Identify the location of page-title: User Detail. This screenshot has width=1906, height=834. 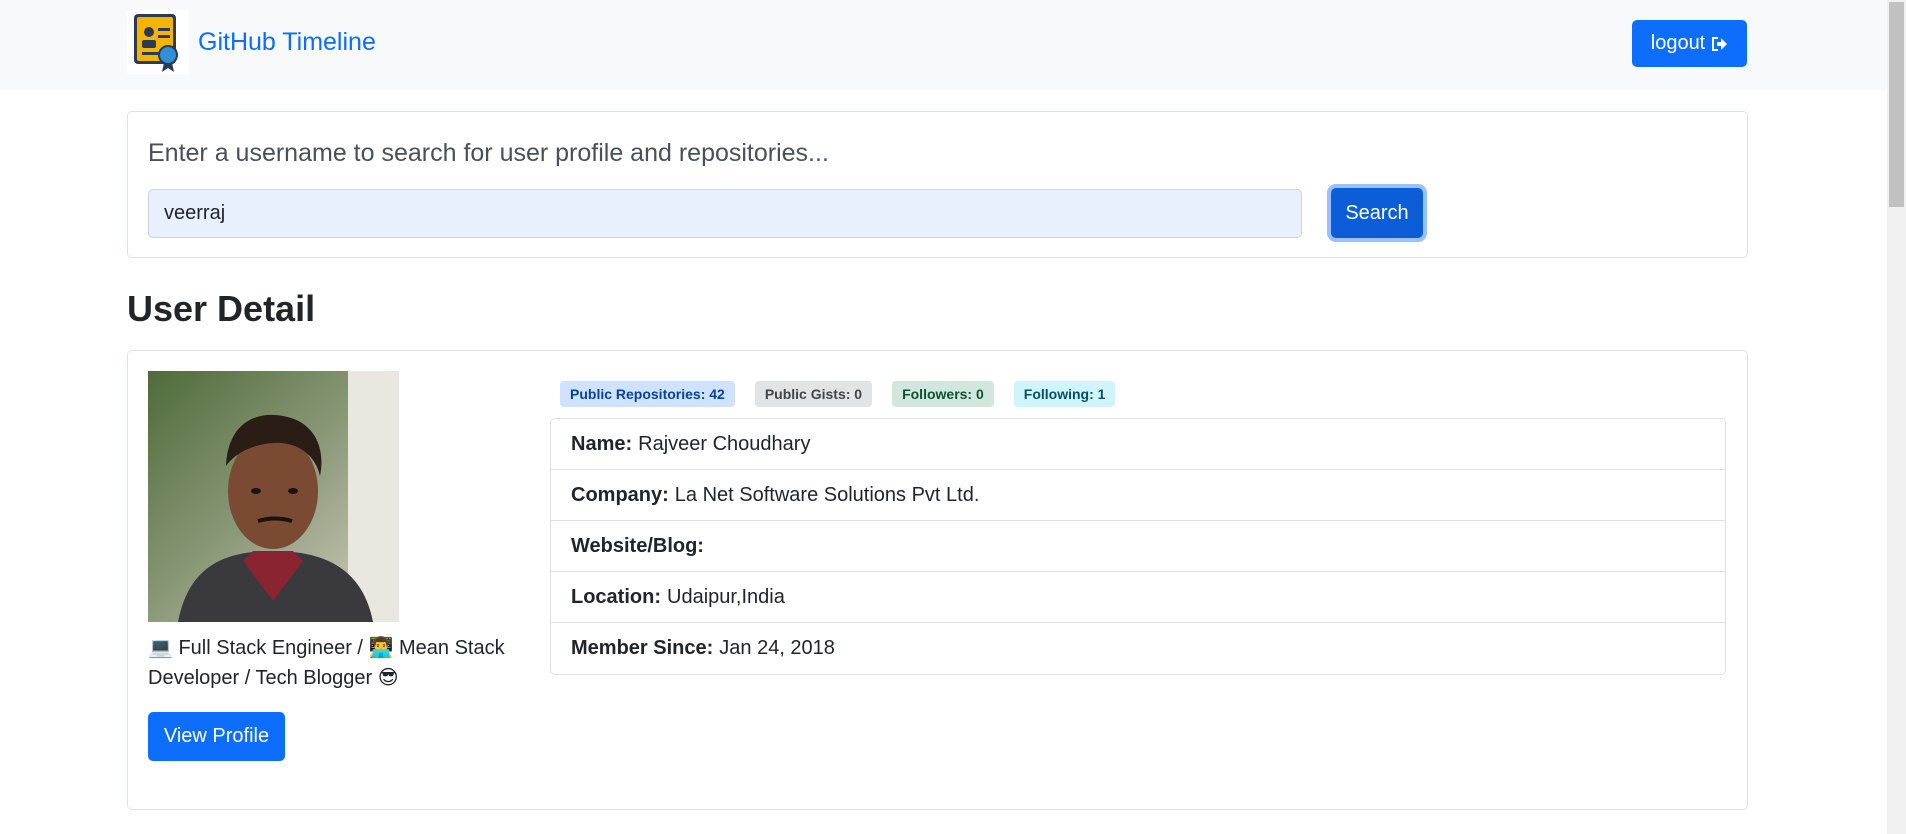
(221, 308).